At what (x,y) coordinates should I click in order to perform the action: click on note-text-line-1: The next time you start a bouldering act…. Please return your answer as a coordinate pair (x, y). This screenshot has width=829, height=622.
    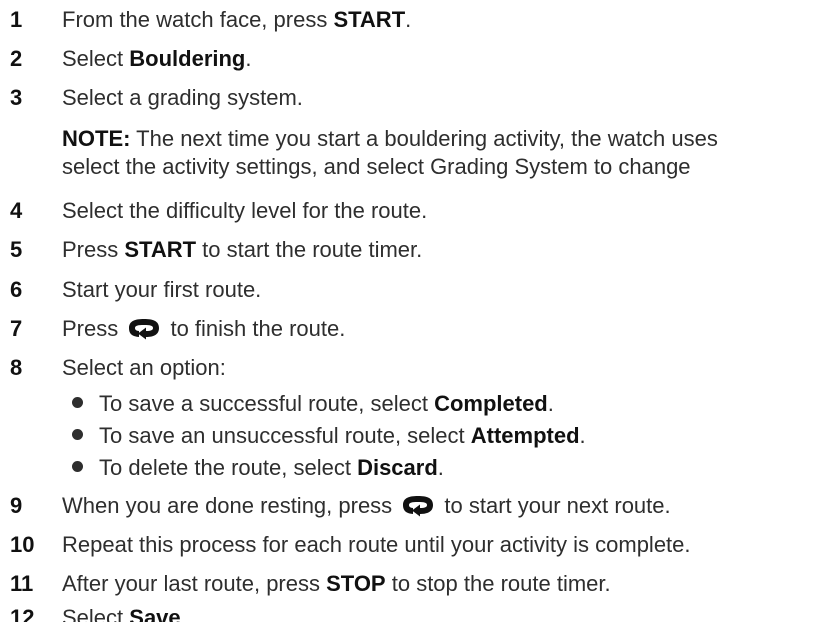
    Looking at the image, I should click on (424, 138).